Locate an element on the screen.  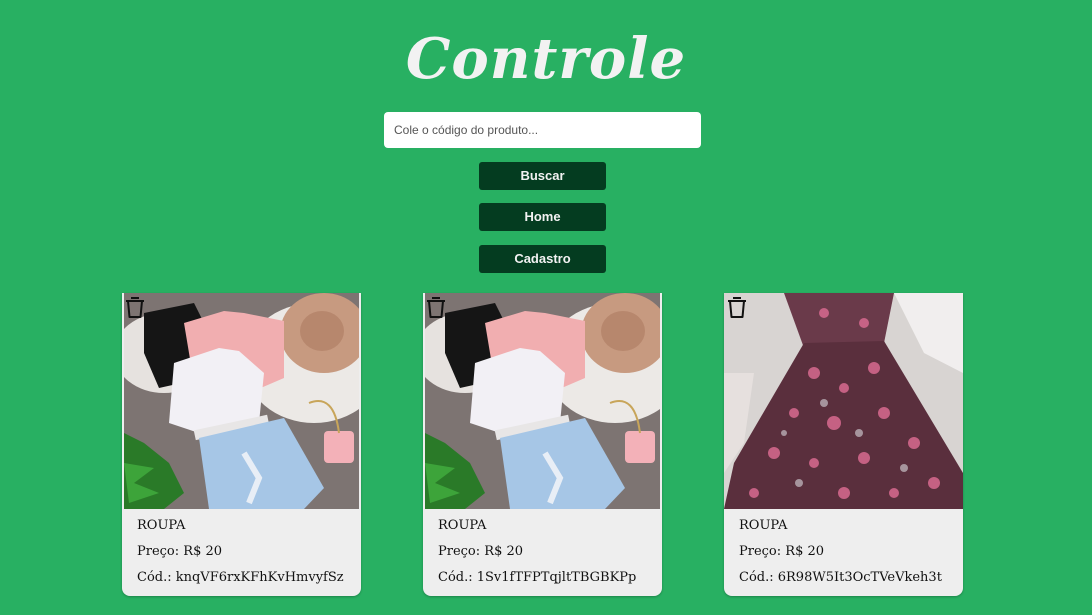
product-code: Cód.: 1Sv1fTFPTqjltTBGBKPp is located at coordinates (537, 577).